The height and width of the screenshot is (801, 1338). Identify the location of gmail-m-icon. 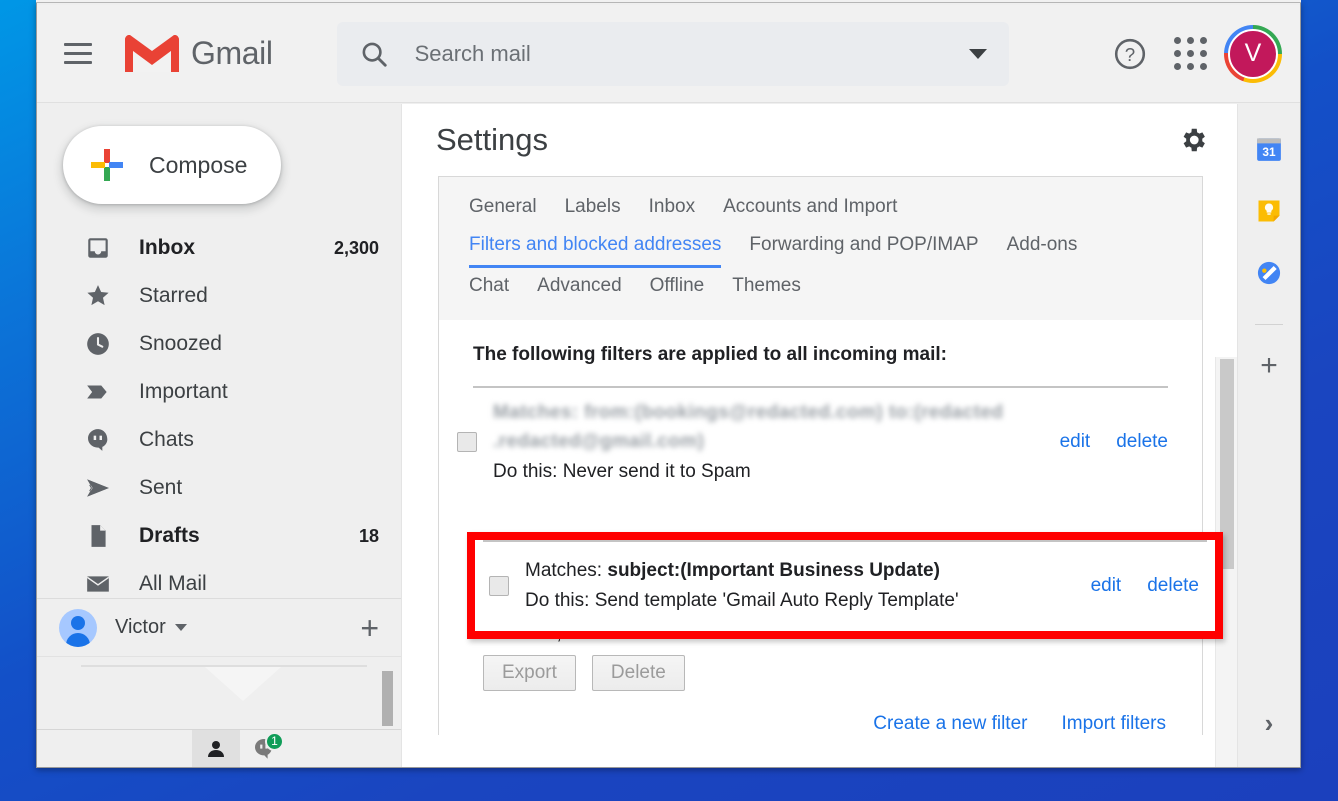
(152, 53).